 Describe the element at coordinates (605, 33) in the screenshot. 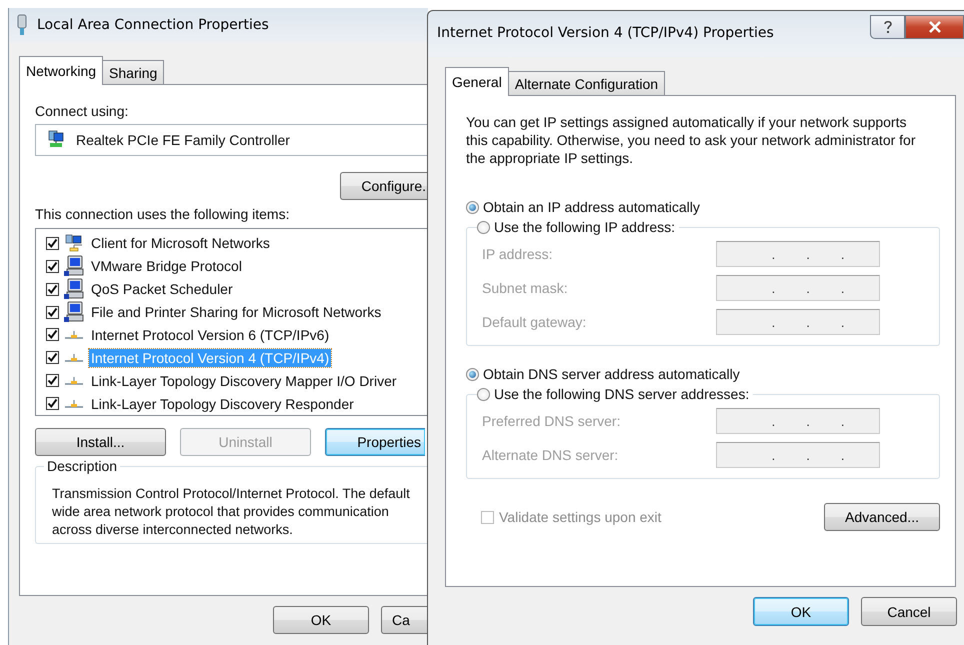

I see `window-title: Internet Protocol Version 4 (TCP/IPv4) Properties` at that location.